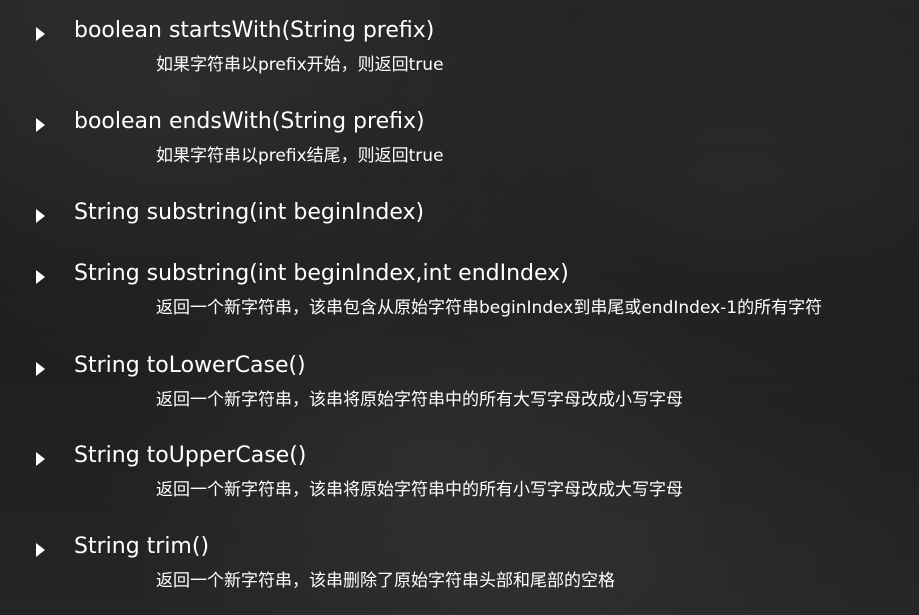 The image size is (919, 615). I want to click on method-signature: String toUpperCase(), so click(190, 455).